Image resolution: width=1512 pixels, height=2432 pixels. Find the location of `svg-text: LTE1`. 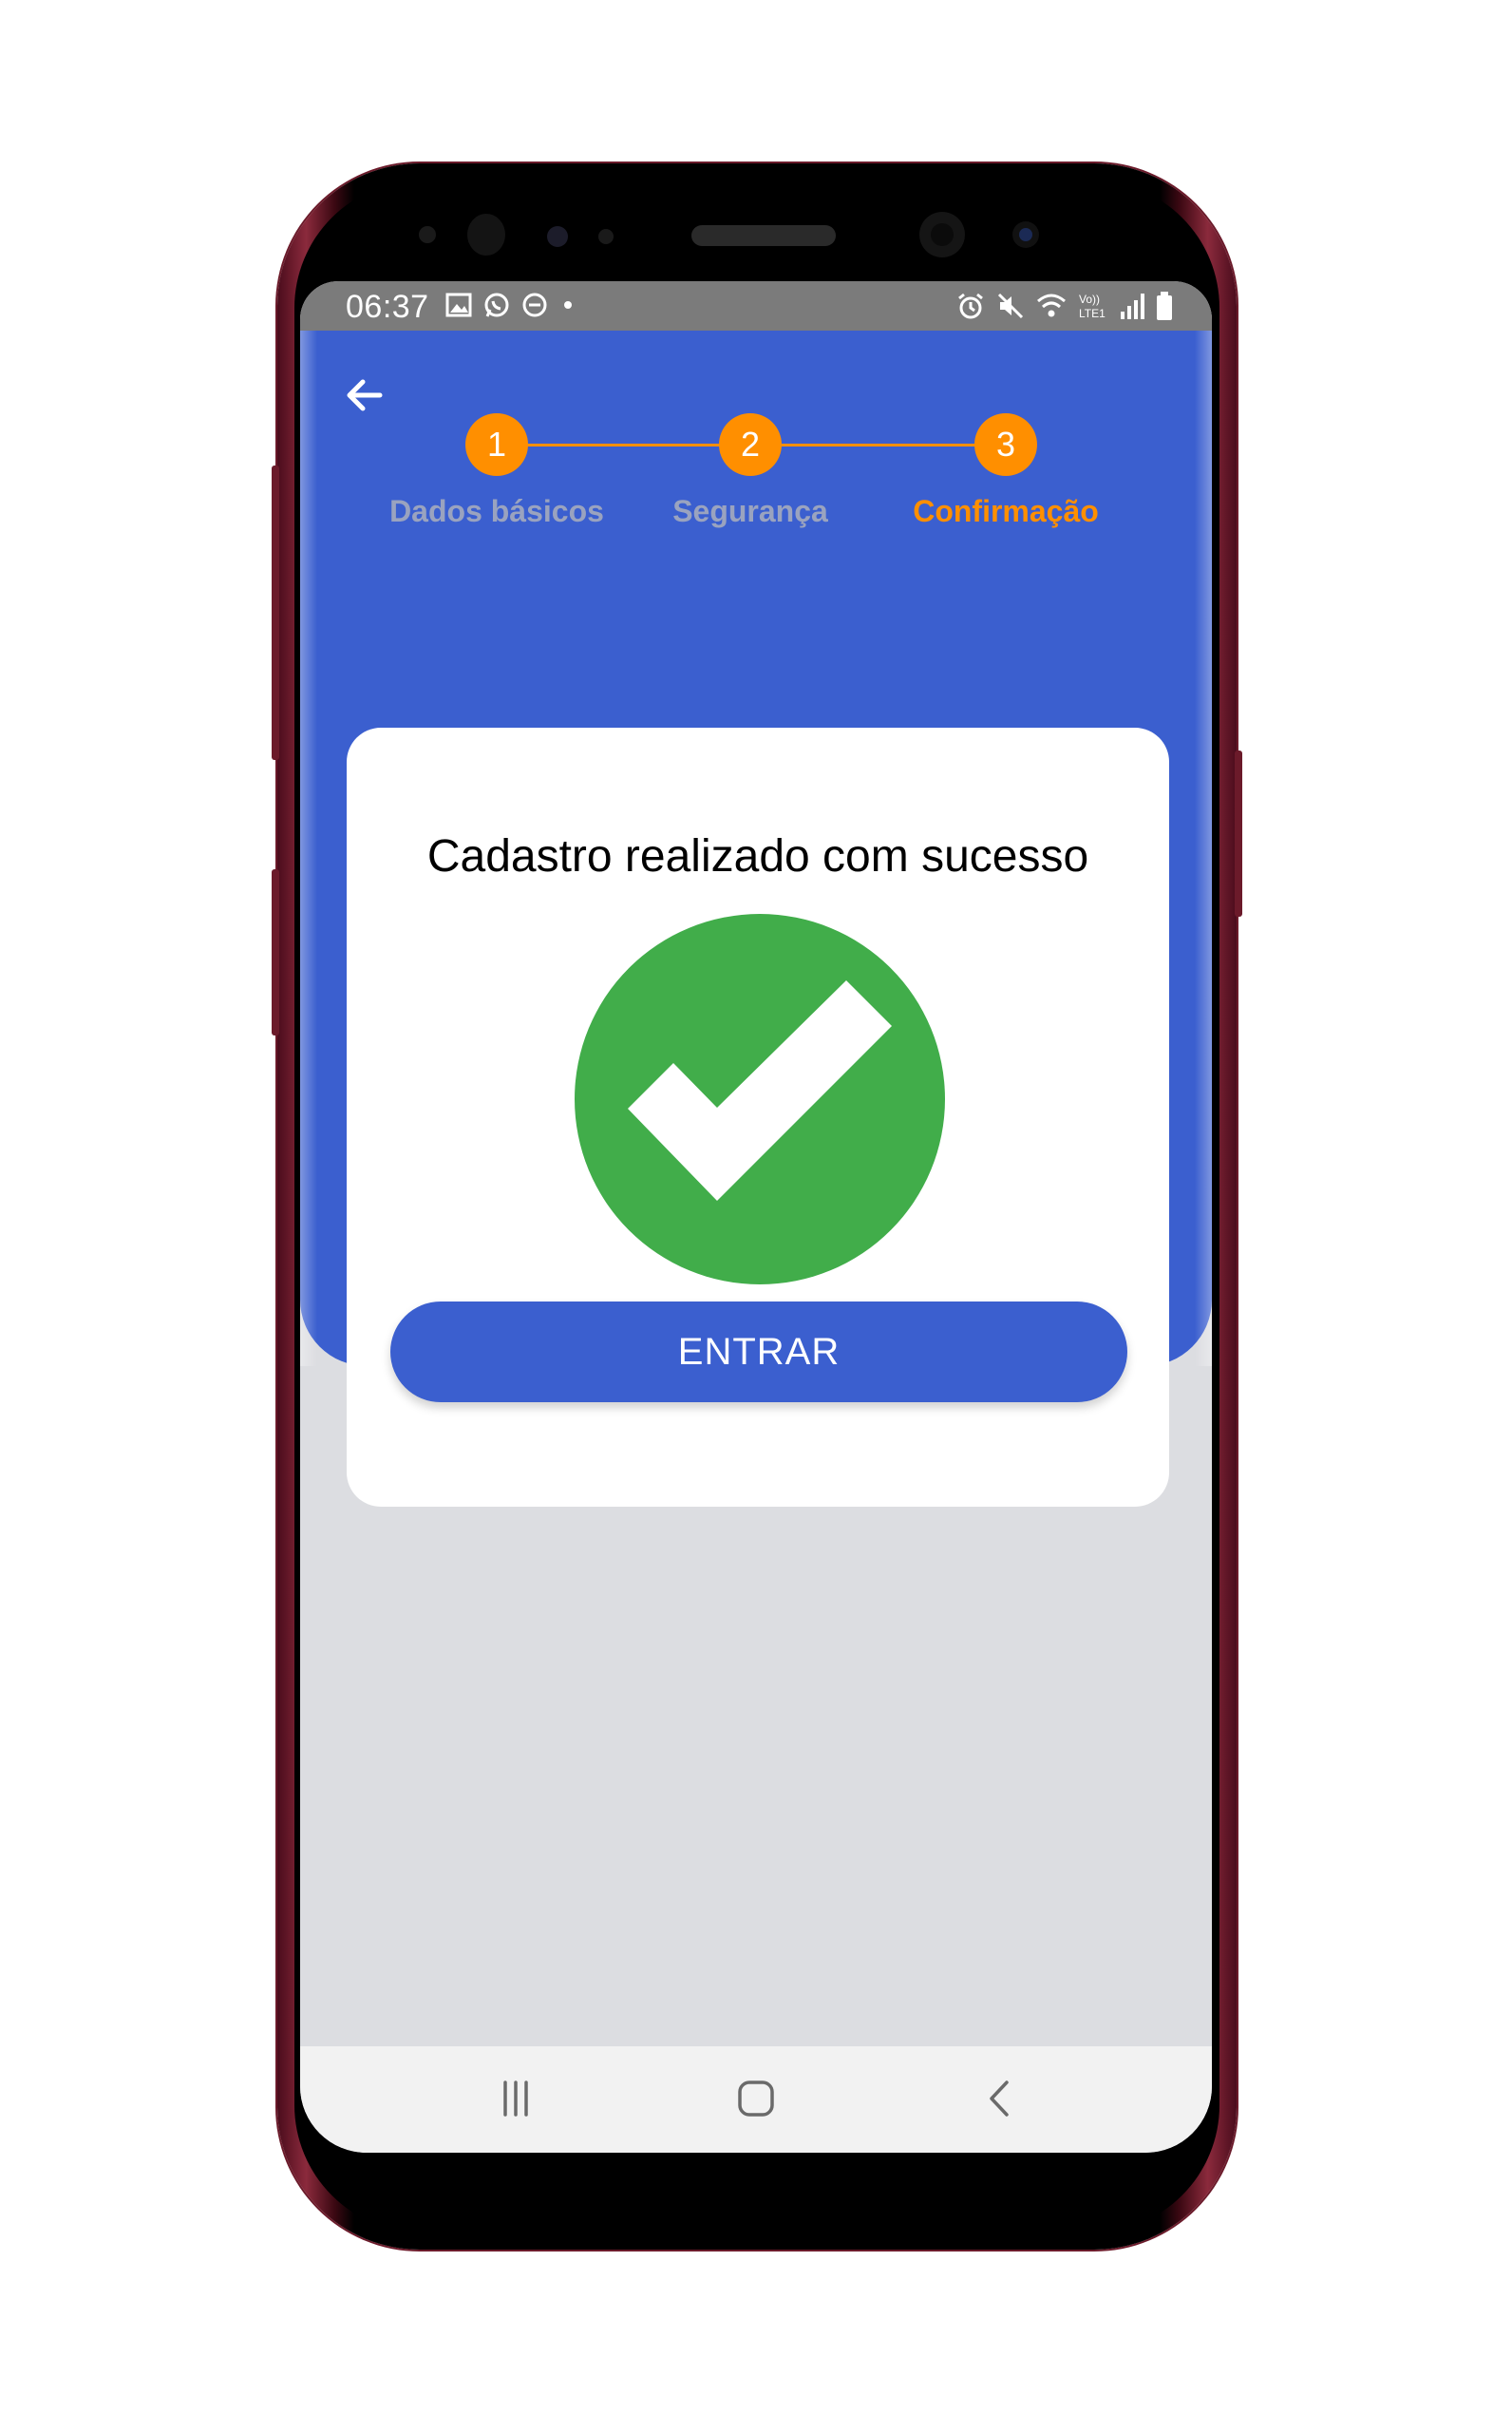

svg-text: LTE1 is located at coordinates (1093, 313).